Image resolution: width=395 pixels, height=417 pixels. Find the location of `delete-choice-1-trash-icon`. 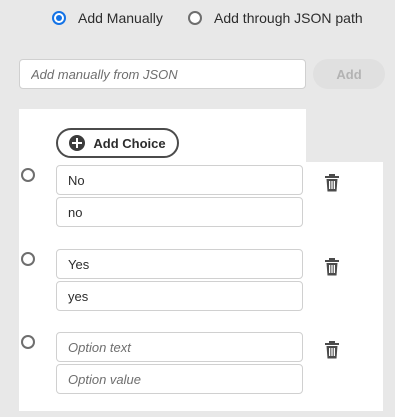

delete-choice-1-trash-icon is located at coordinates (332, 183).